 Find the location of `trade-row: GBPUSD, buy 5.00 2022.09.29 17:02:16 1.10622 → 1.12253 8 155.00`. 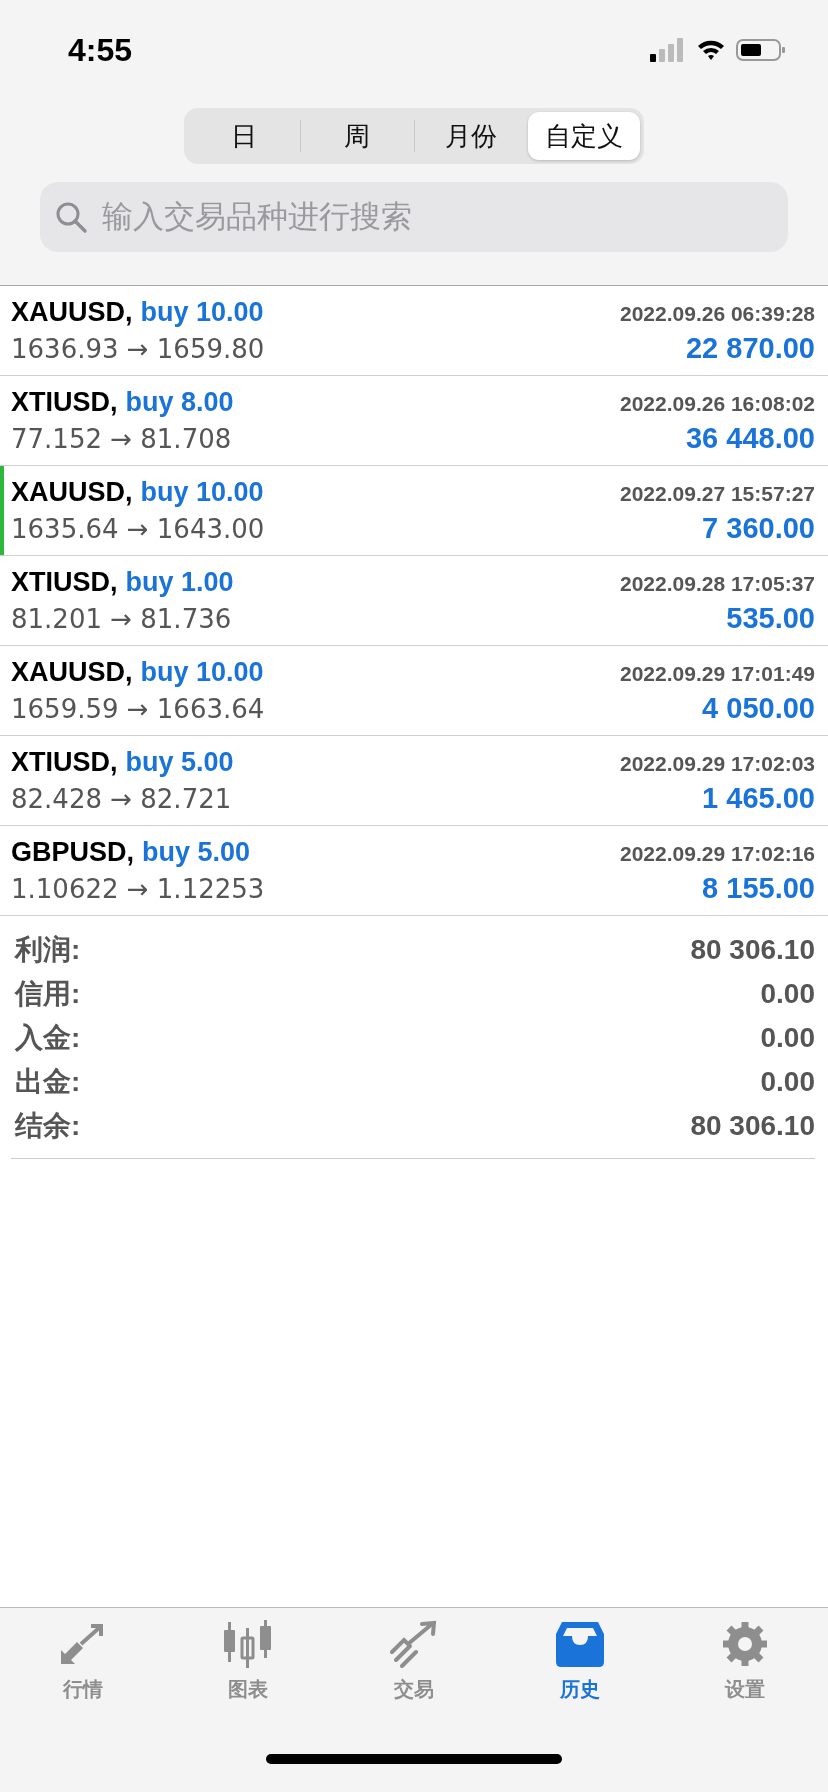

trade-row: GBPUSD, buy 5.00 2022.09.29 17:02:16 1.10622 → 1.12253 8 155.00 is located at coordinates (414, 871).